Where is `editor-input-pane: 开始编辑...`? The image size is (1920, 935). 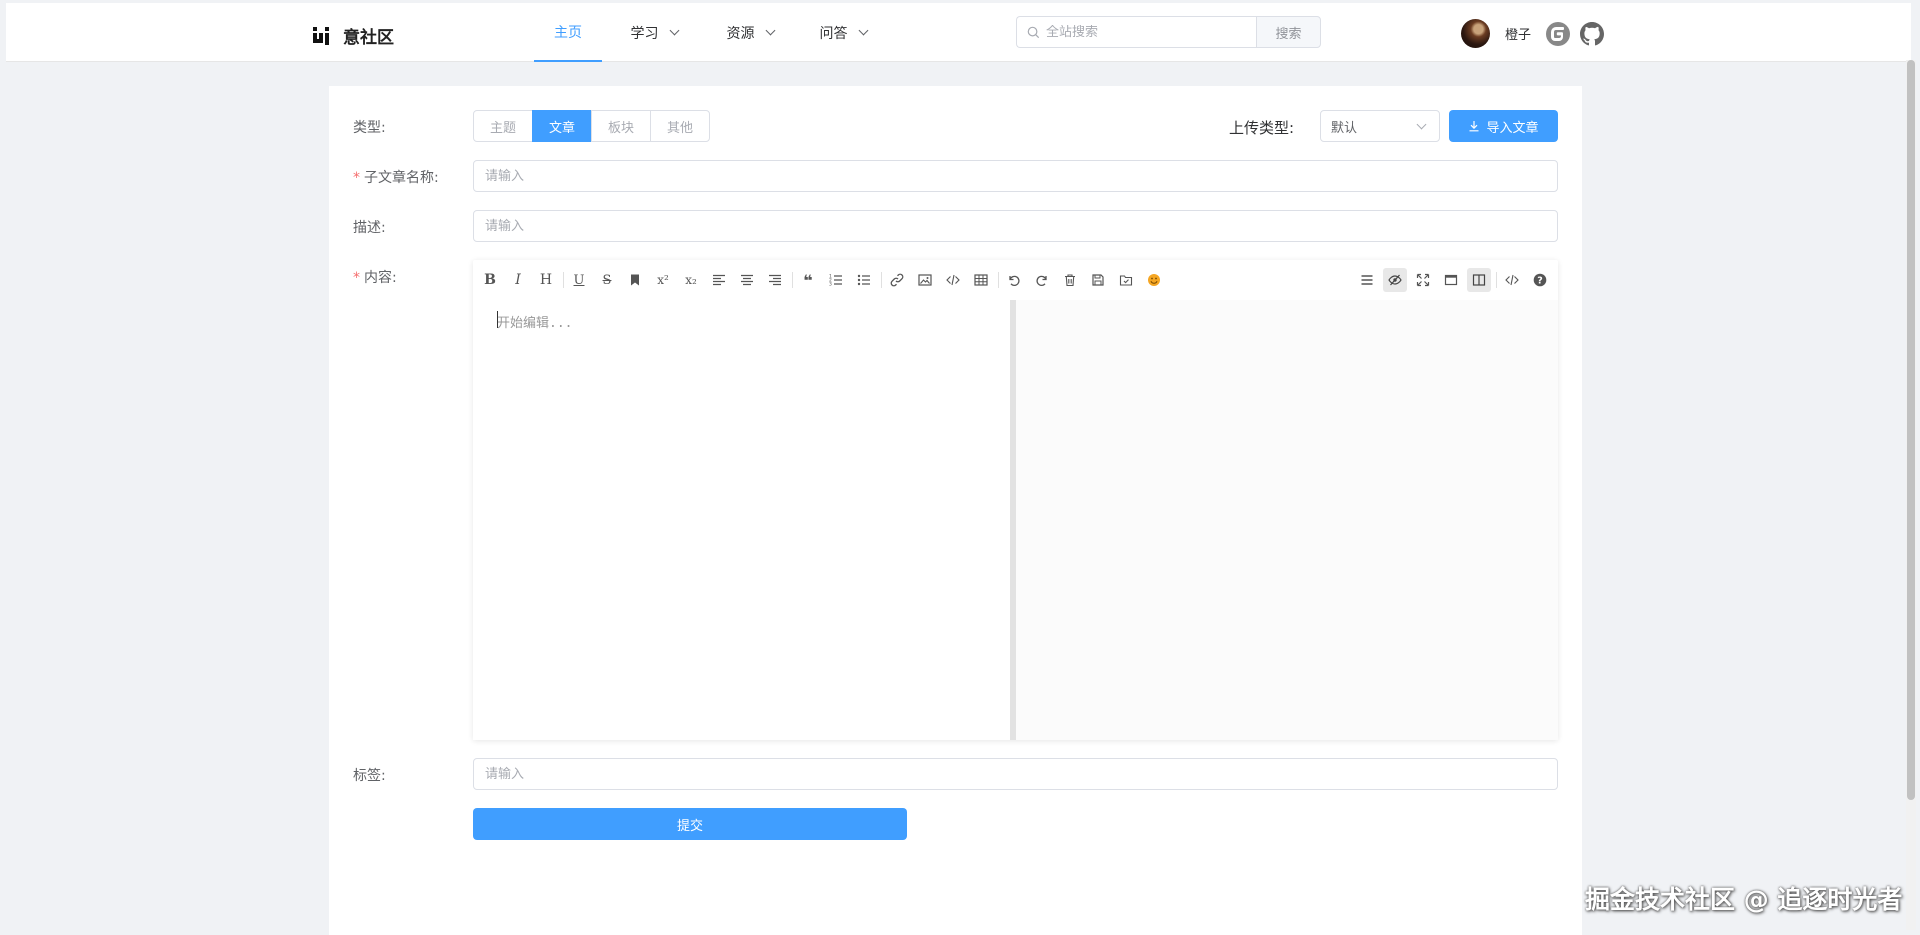 editor-input-pane: 开始编辑... is located at coordinates (741, 520).